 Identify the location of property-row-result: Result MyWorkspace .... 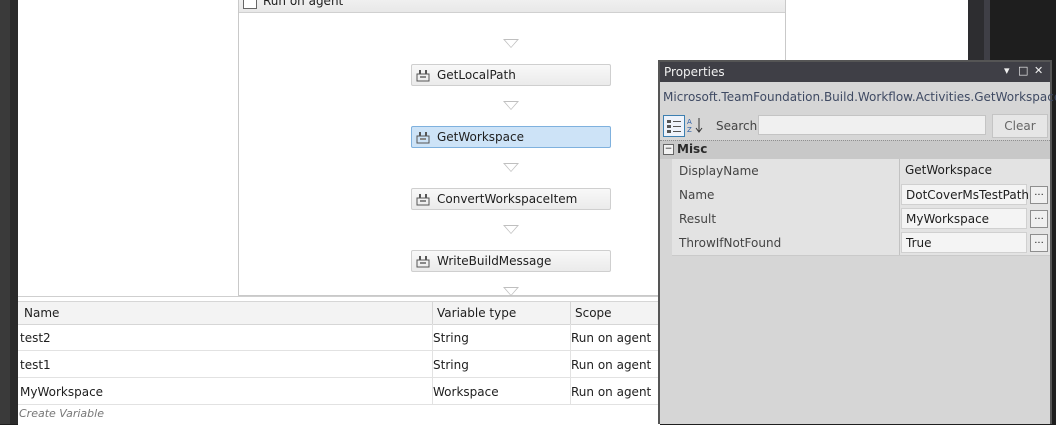
(861, 219).